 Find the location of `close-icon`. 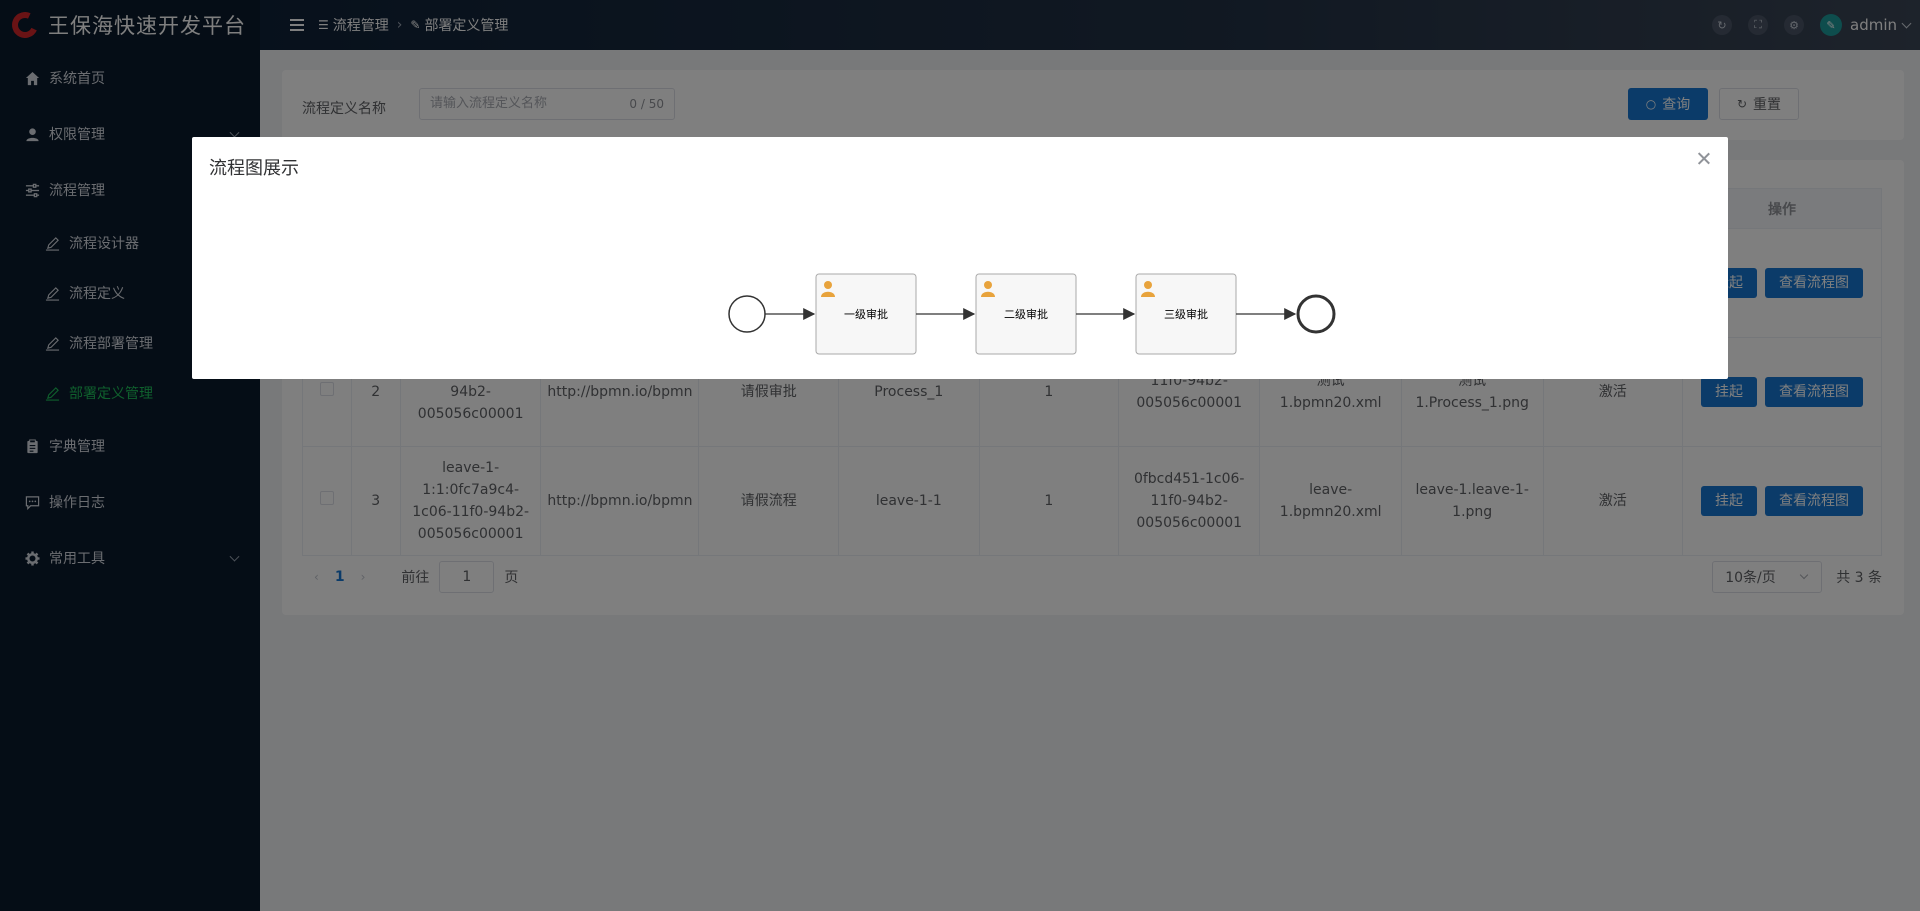

close-icon is located at coordinates (1704, 159).